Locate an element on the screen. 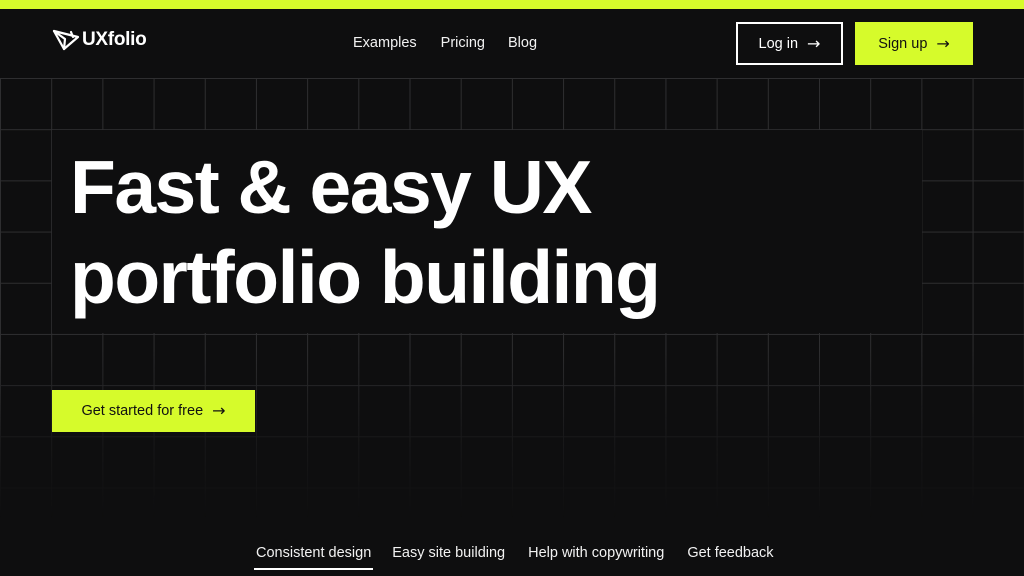 The width and height of the screenshot is (1024, 576). tab-consistent-design: Consistent design is located at coordinates (313, 556).